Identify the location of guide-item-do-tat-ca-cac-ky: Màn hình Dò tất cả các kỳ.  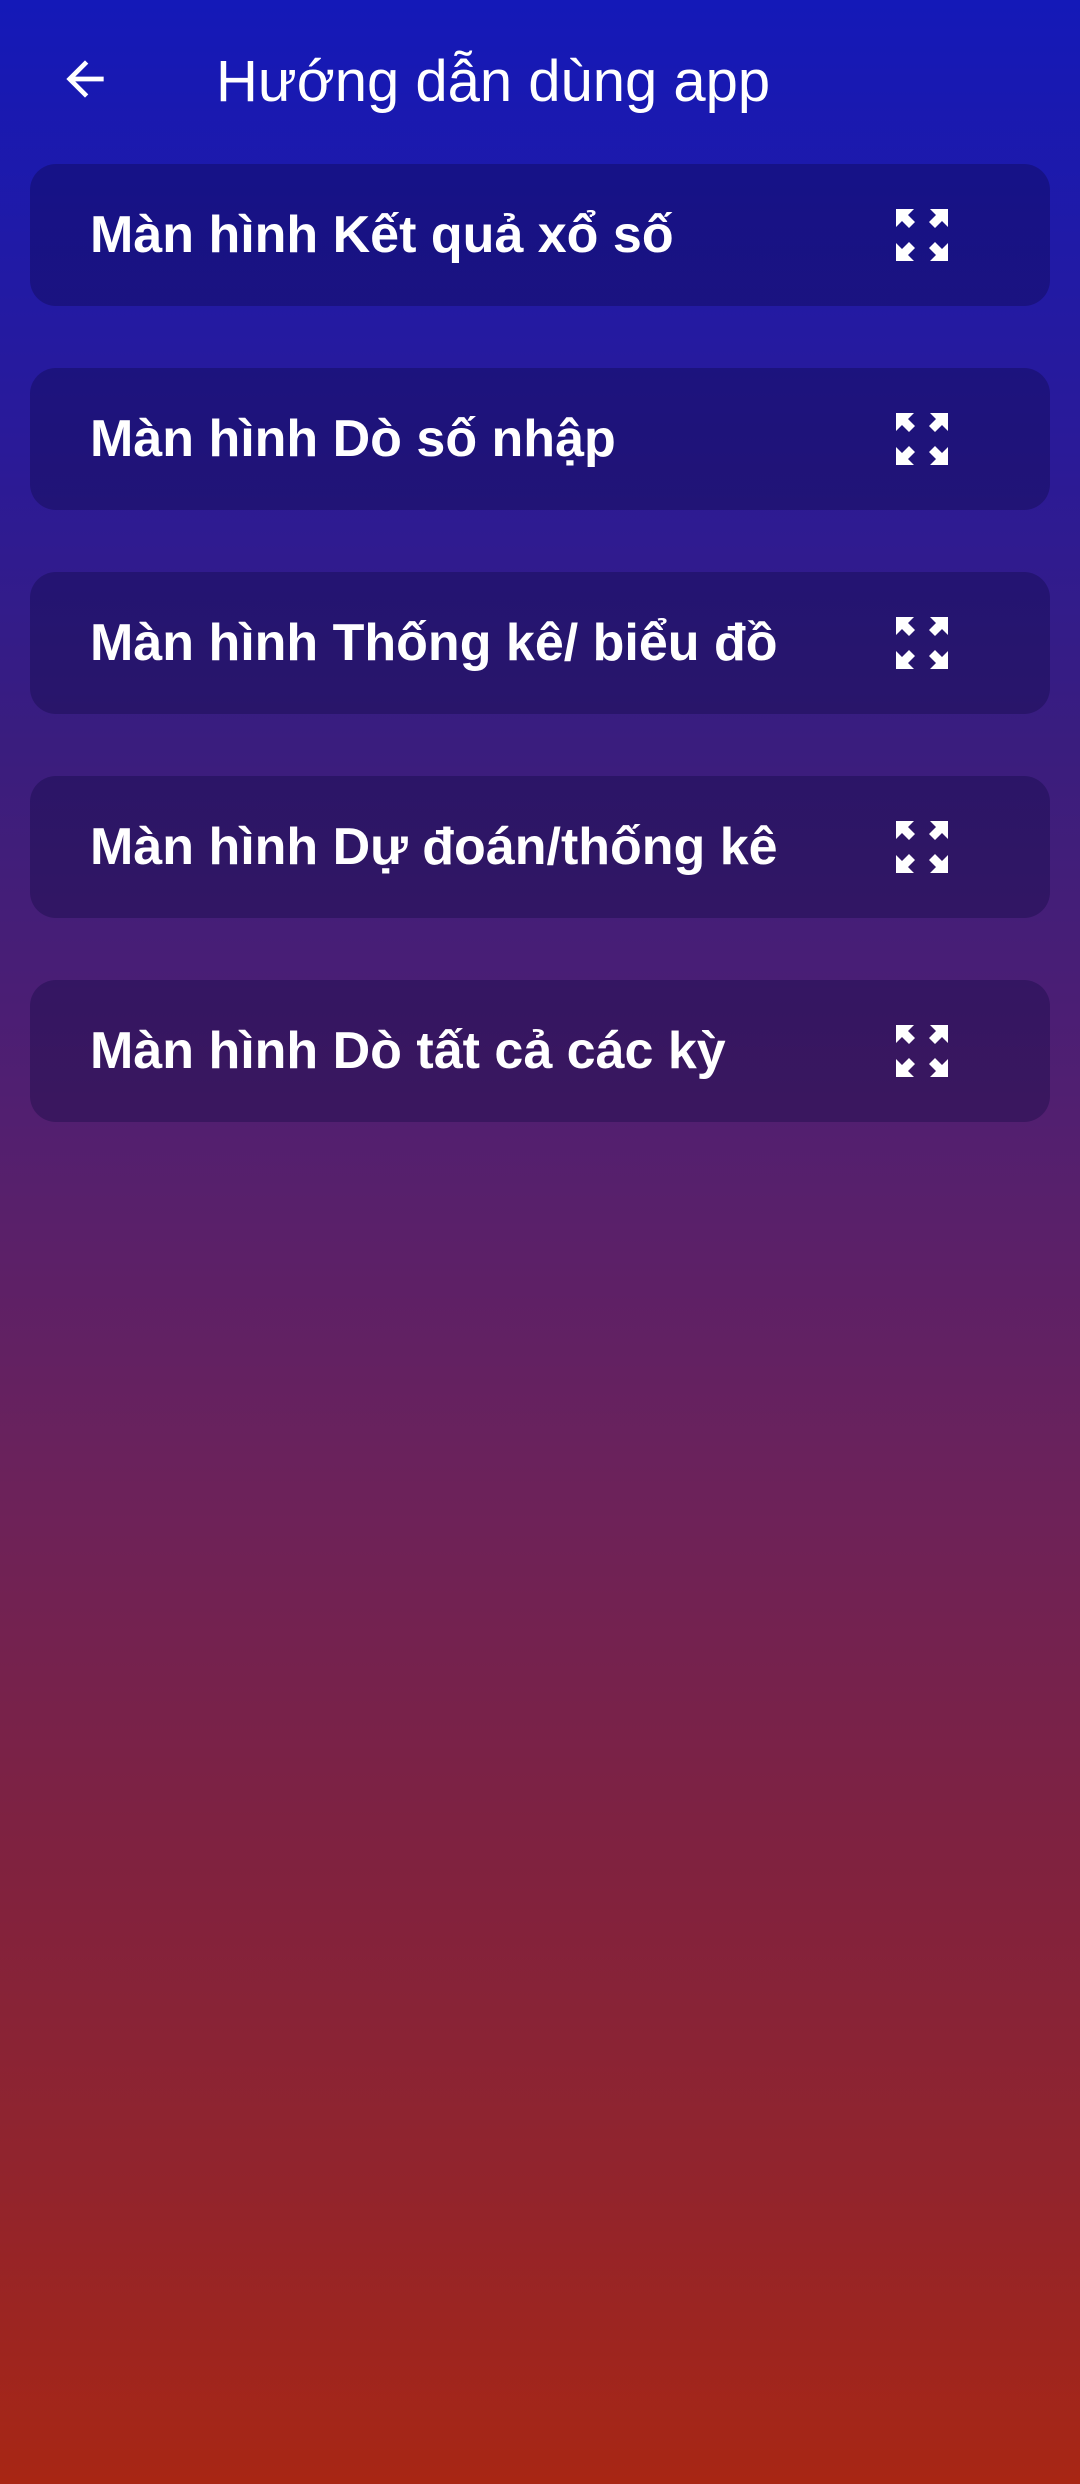
(540, 1051).